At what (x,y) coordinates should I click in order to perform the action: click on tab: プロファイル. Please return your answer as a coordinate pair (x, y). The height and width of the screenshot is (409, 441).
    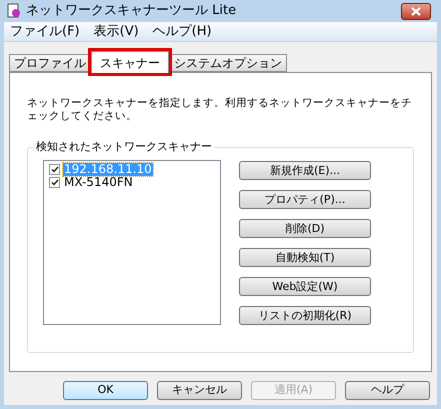
    Looking at the image, I should click on (50, 63).